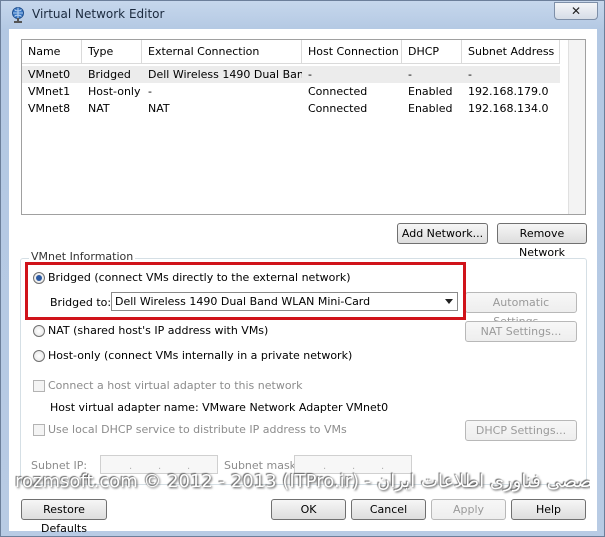 This screenshot has height=537, width=605. Describe the element at coordinates (308, 509) in the screenshot. I see `ok-button: OK` at that location.